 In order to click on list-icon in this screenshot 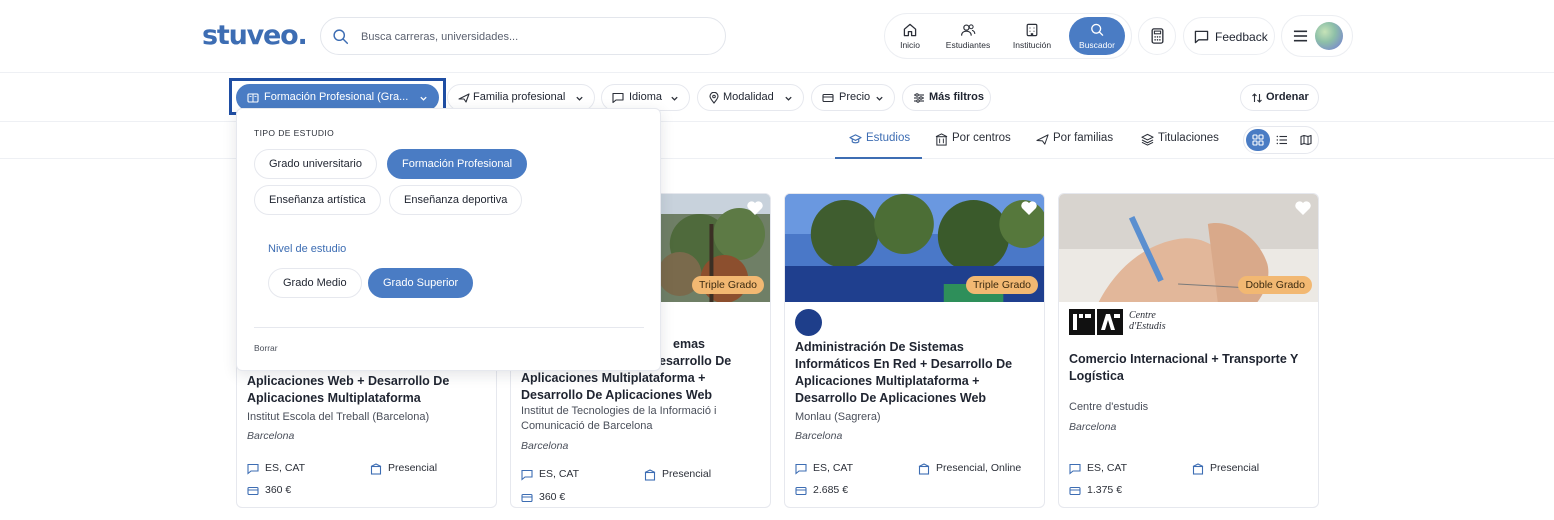, I will do `click(1281, 140)`.